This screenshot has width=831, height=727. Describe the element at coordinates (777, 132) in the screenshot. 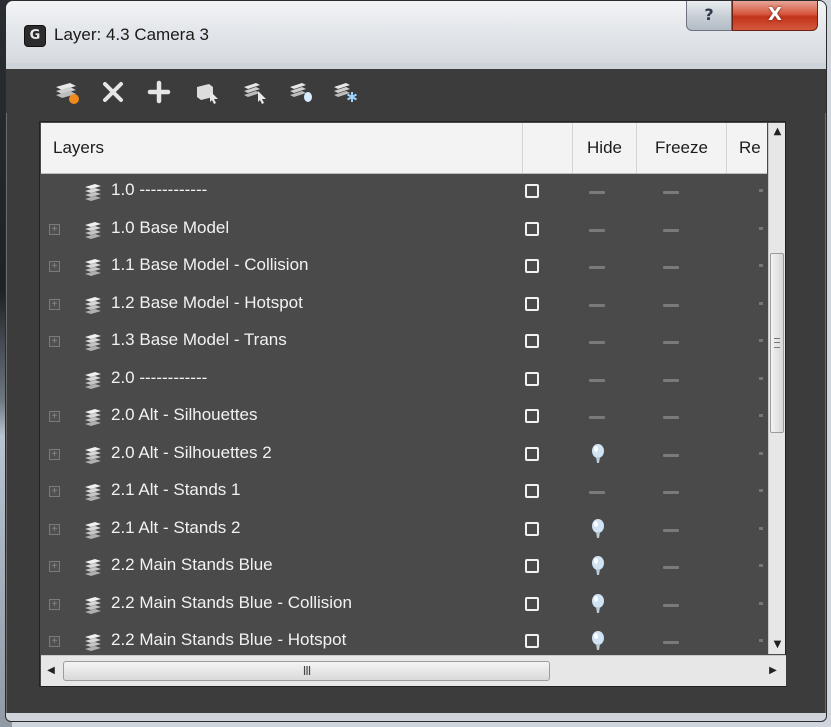

I see `scroll-up-button: ▲` at that location.